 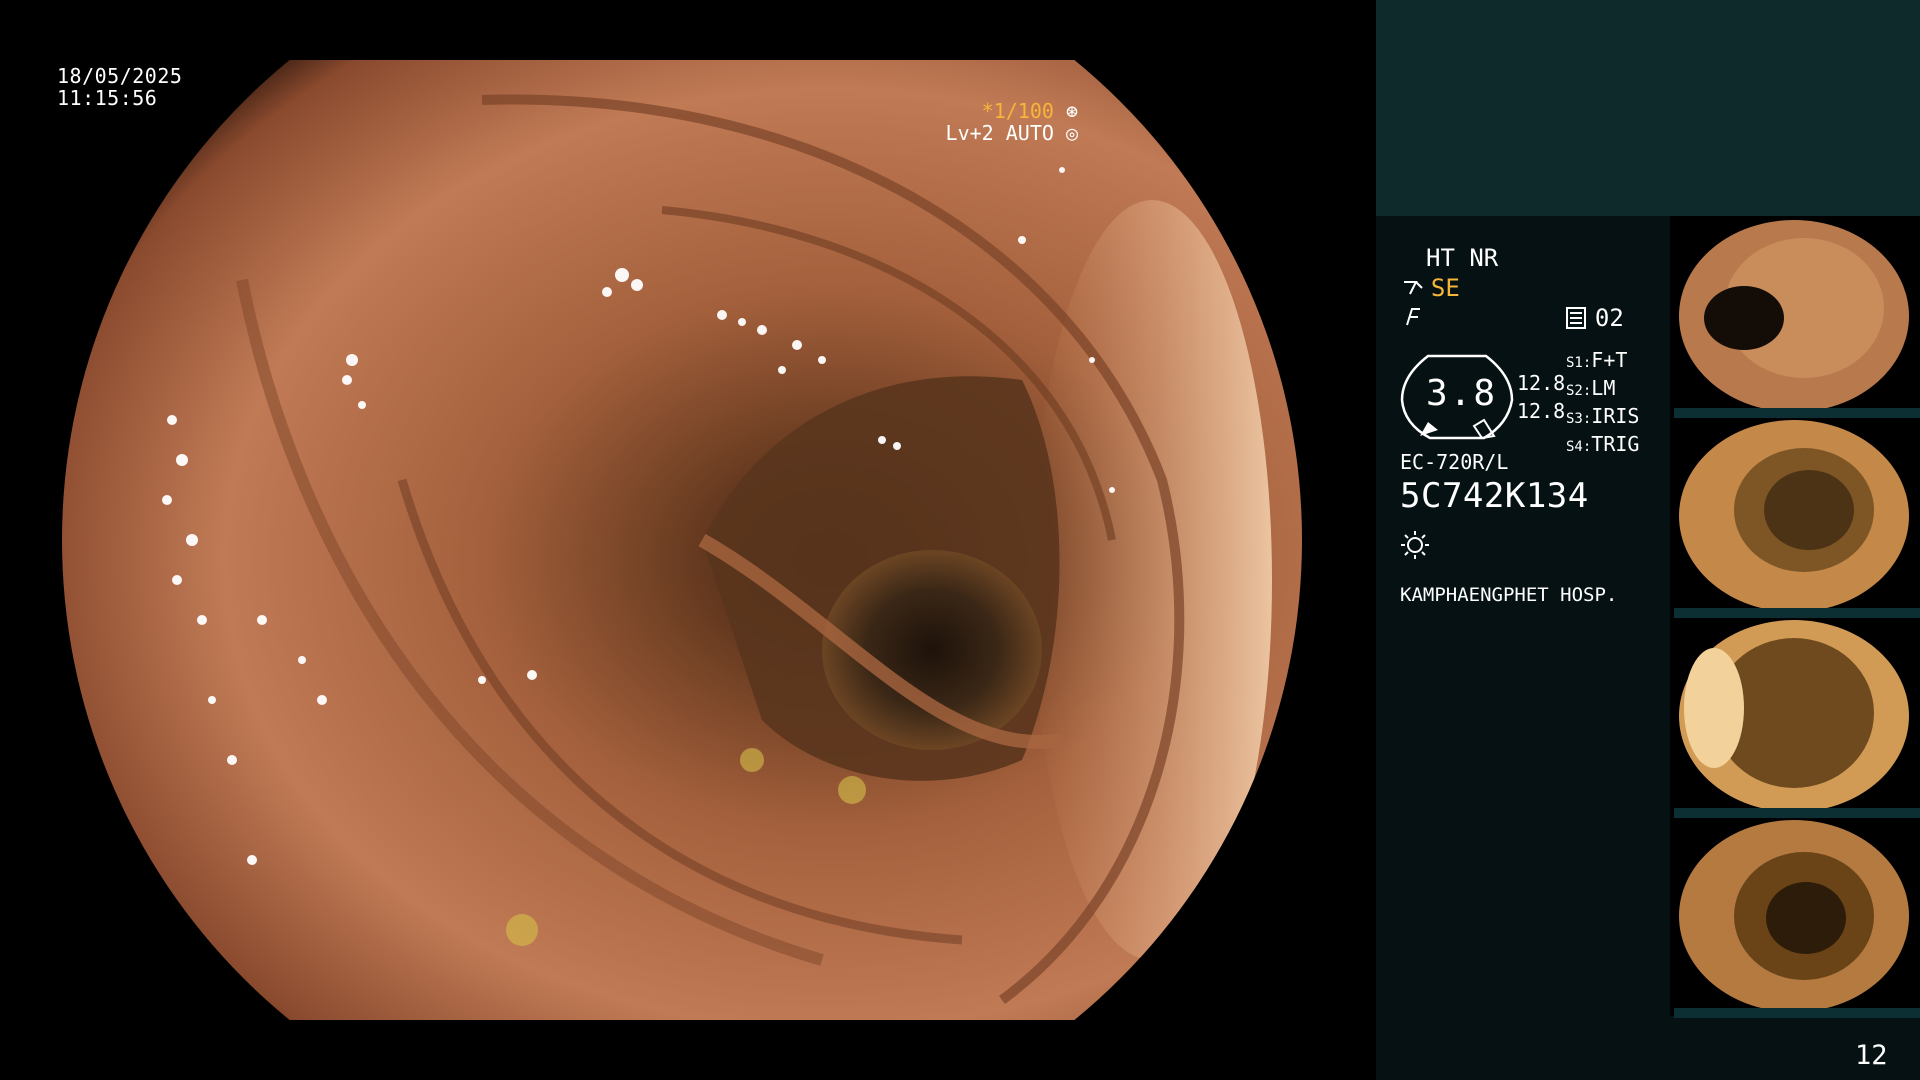 I want to click on info-panel, so click(x=1523, y=648).